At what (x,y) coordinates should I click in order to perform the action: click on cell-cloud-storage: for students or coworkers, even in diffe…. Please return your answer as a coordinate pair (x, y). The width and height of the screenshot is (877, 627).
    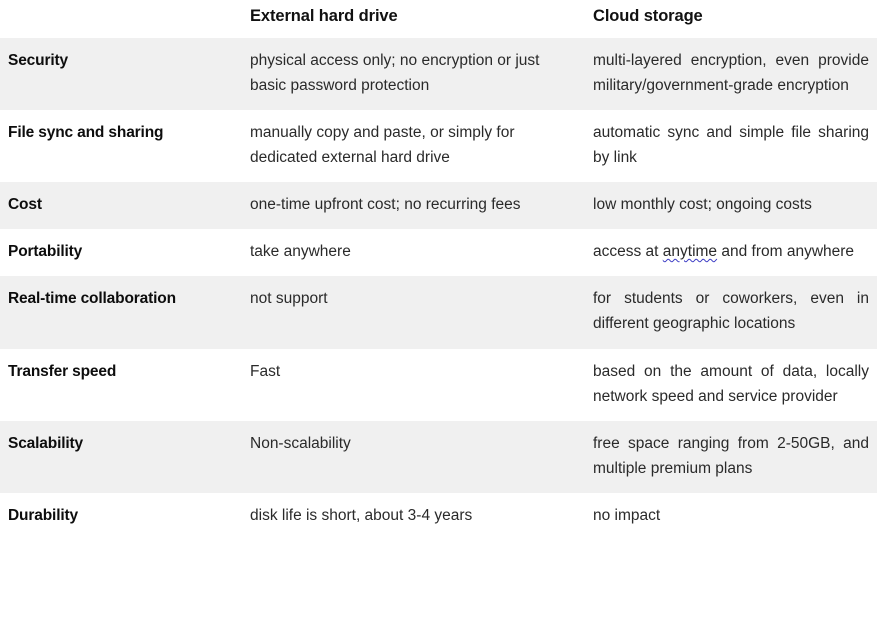
    Looking at the image, I should click on (733, 312).